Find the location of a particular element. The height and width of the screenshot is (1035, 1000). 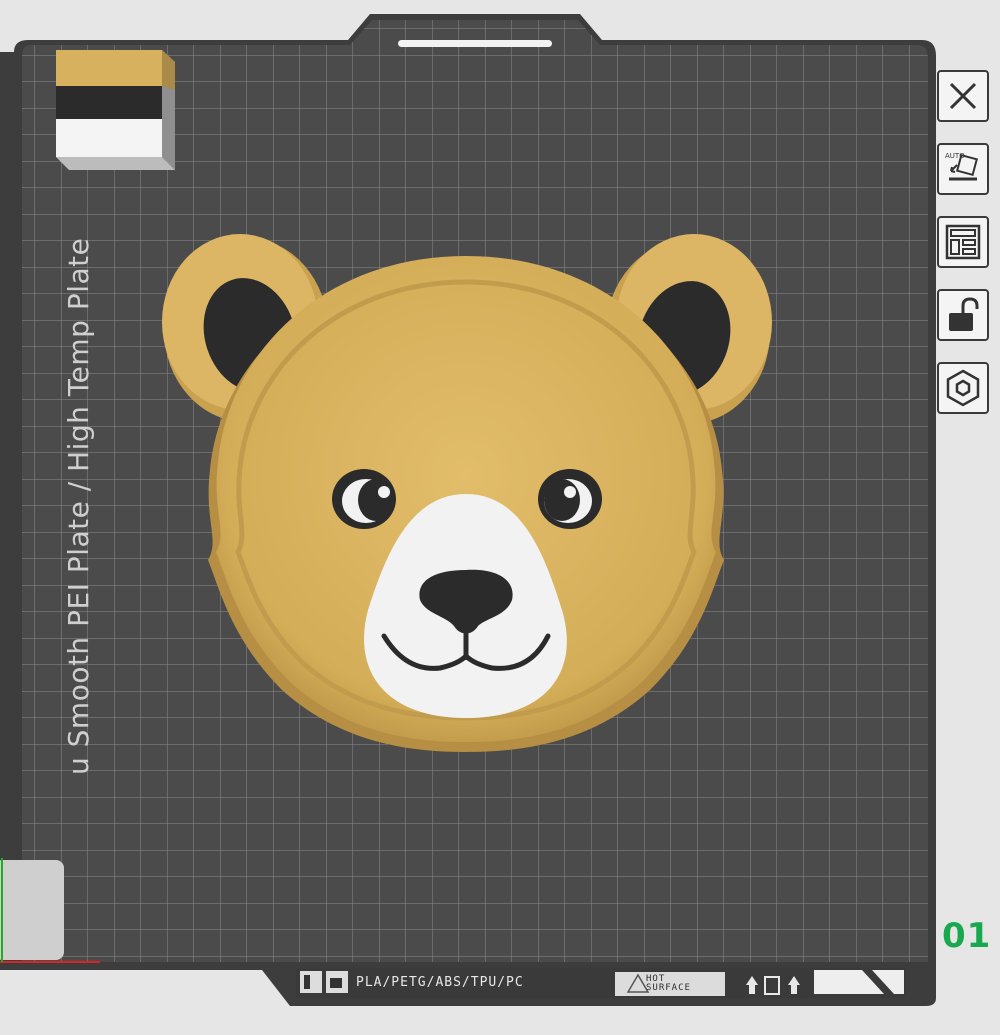

hot-surface-label: HOT SURFACE is located at coordinates (668, 983).